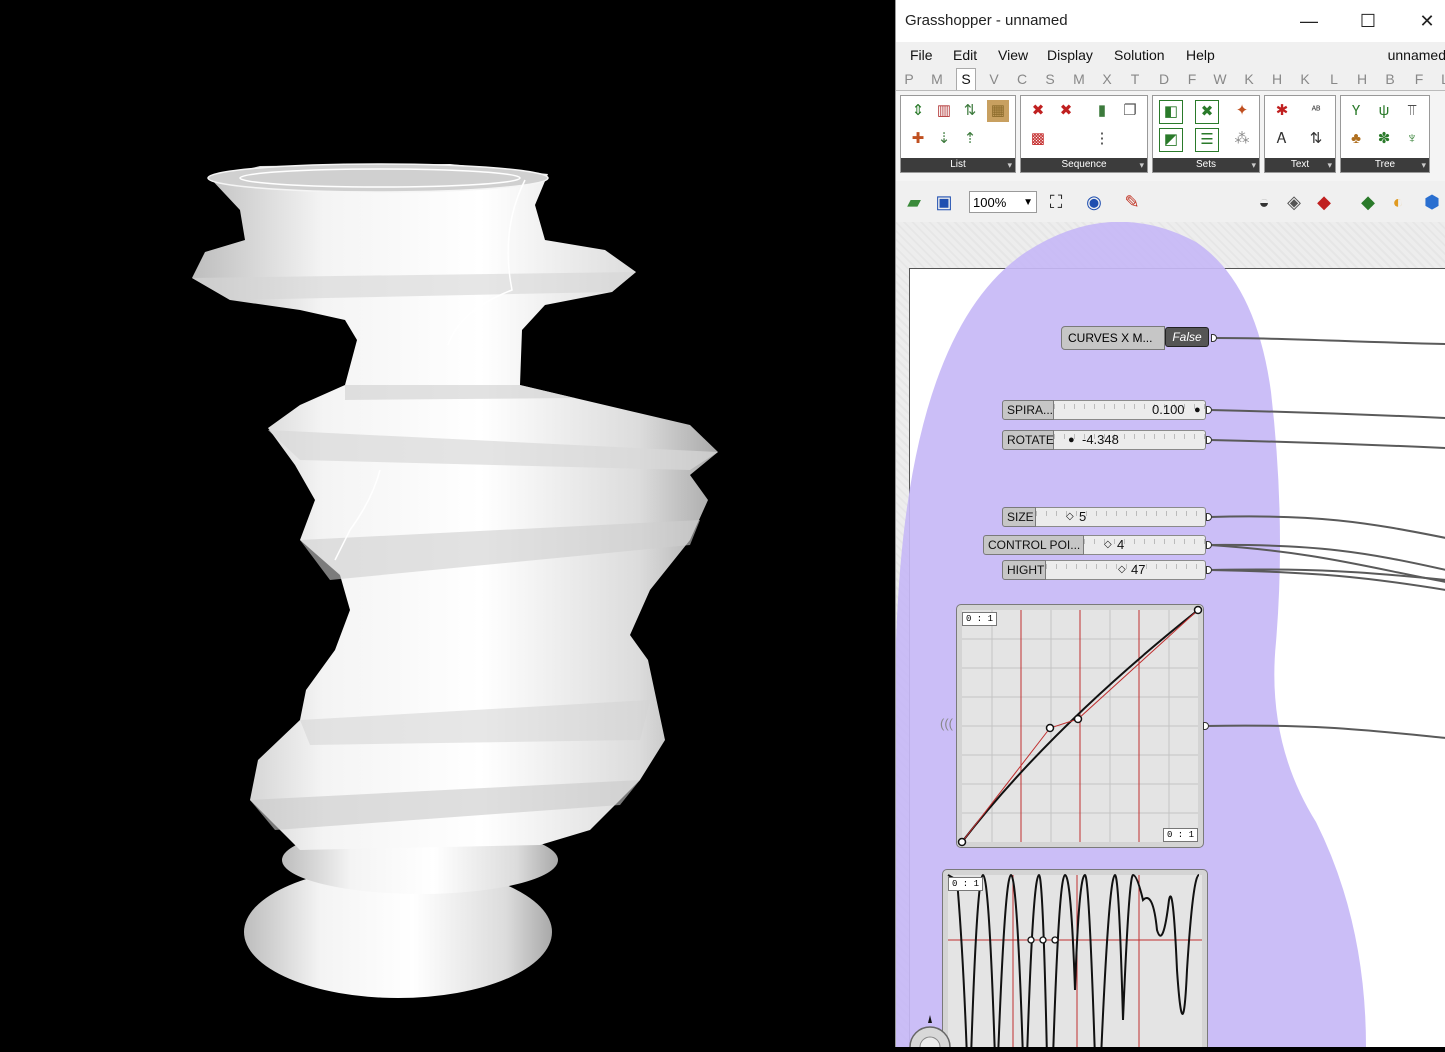 The image size is (1445, 1052). I want to click on tab-params: P, so click(909, 79).